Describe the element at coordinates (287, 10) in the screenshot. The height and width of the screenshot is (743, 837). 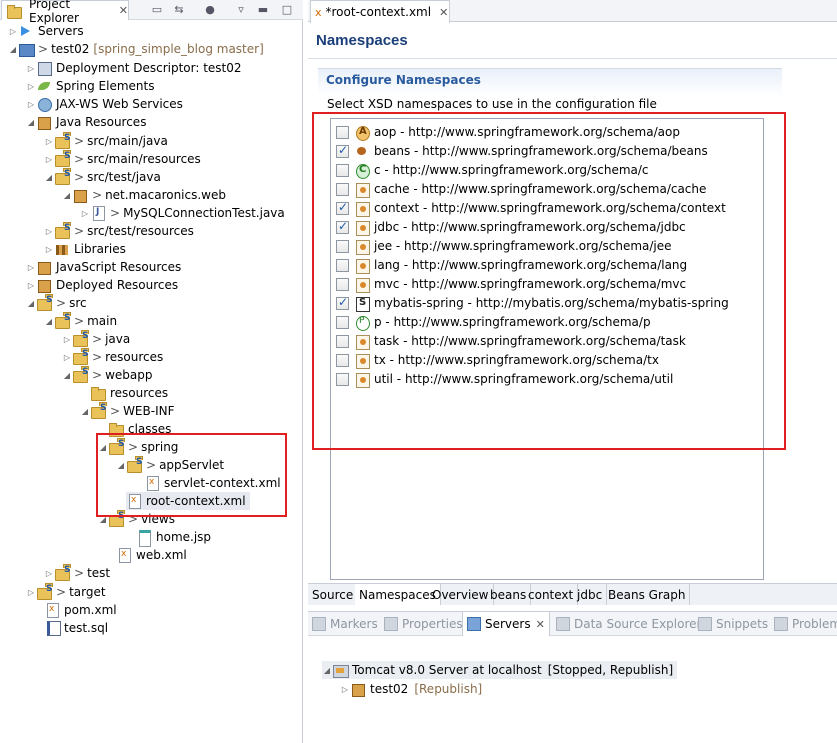
I see `maximize-icon: □` at that location.